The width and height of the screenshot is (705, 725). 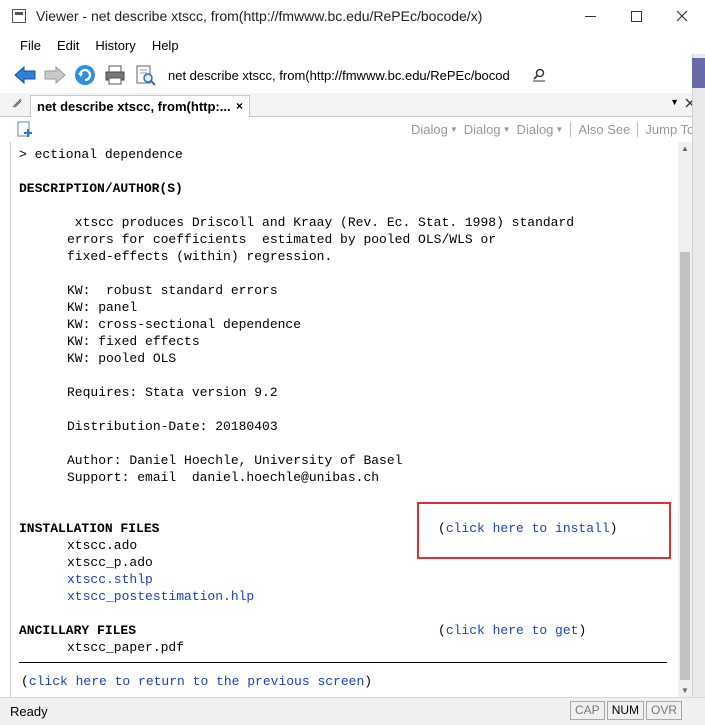 I want to click on new-page-icon, so click(x=24, y=129).